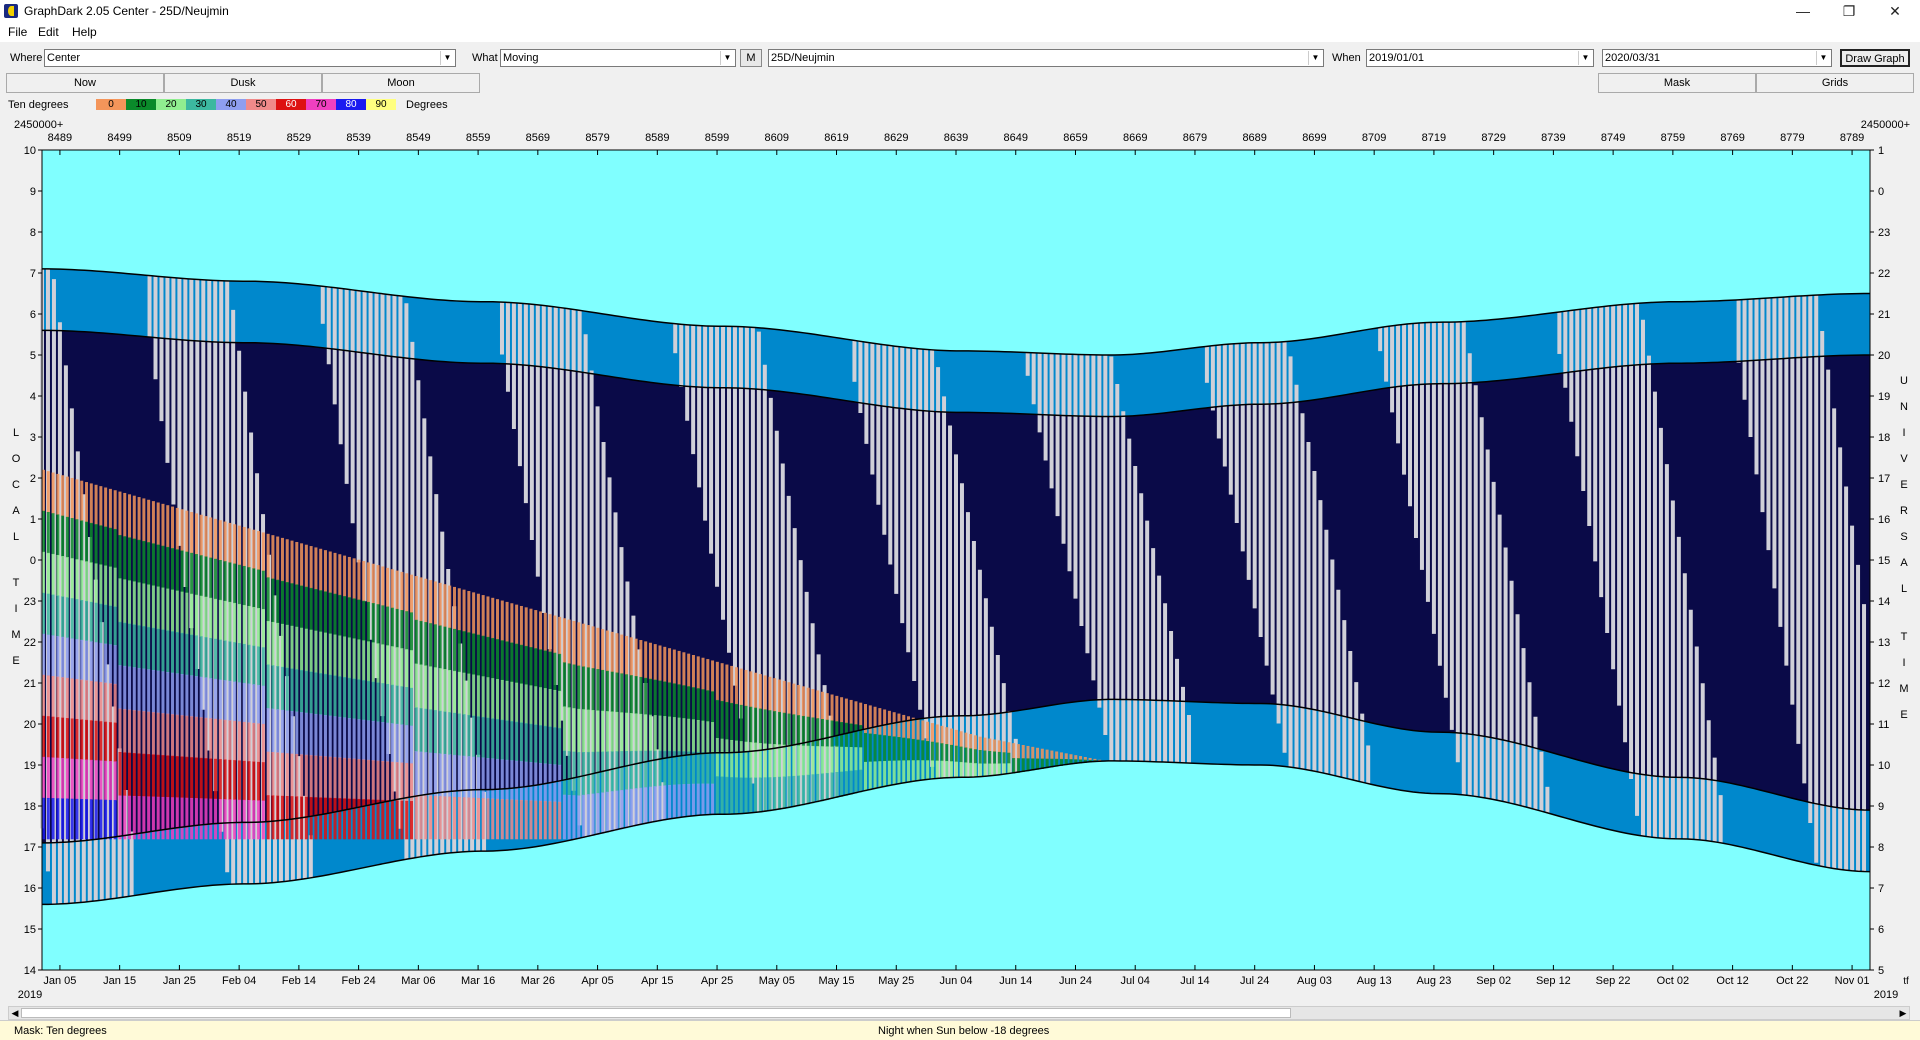  Describe the element at coordinates (1480, 58) in the screenshot. I see `when-start-select: 2019/01/01 ▼` at that location.